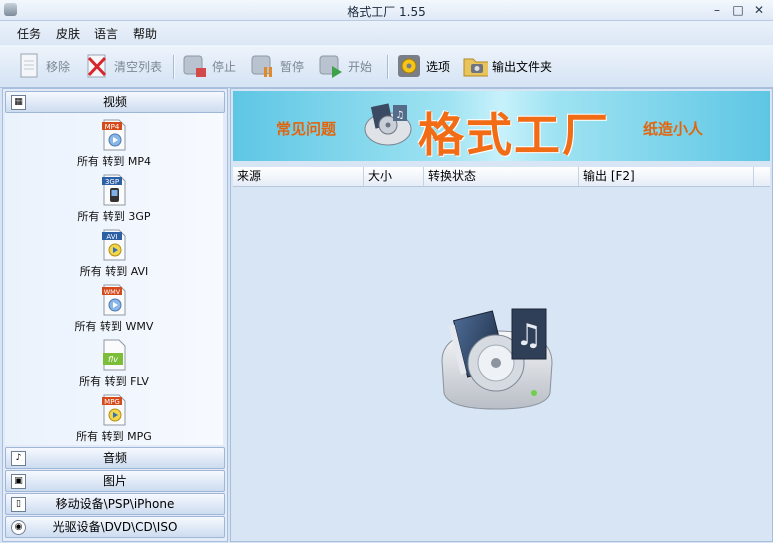 Image resolution: width=773 pixels, height=543 pixels. Describe the element at coordinates (114, 436) in the screenshot. I see `format-mpg-label: 所有 转到 MPG` at that location.